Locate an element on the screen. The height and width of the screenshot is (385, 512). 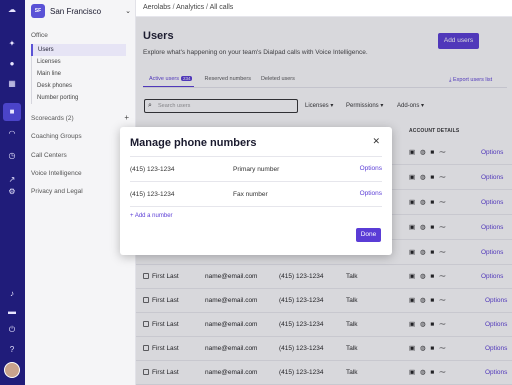
headset-icon: ◠ is located at coordinates (12, 134).